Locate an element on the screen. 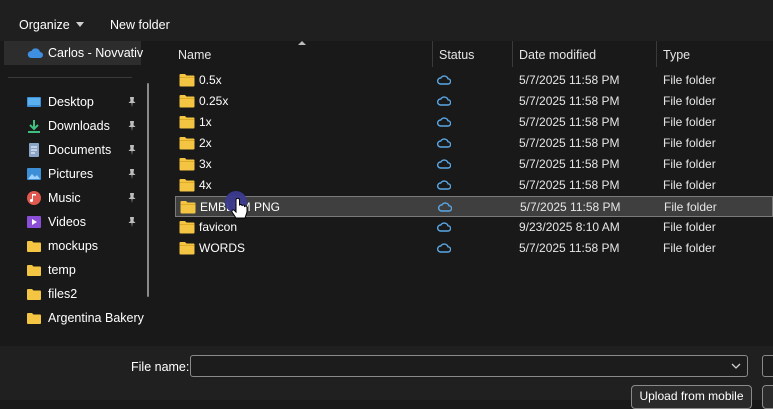 The image size is (773, 409). sidebar-item-label: mockups is located at coordinates (73, 246).